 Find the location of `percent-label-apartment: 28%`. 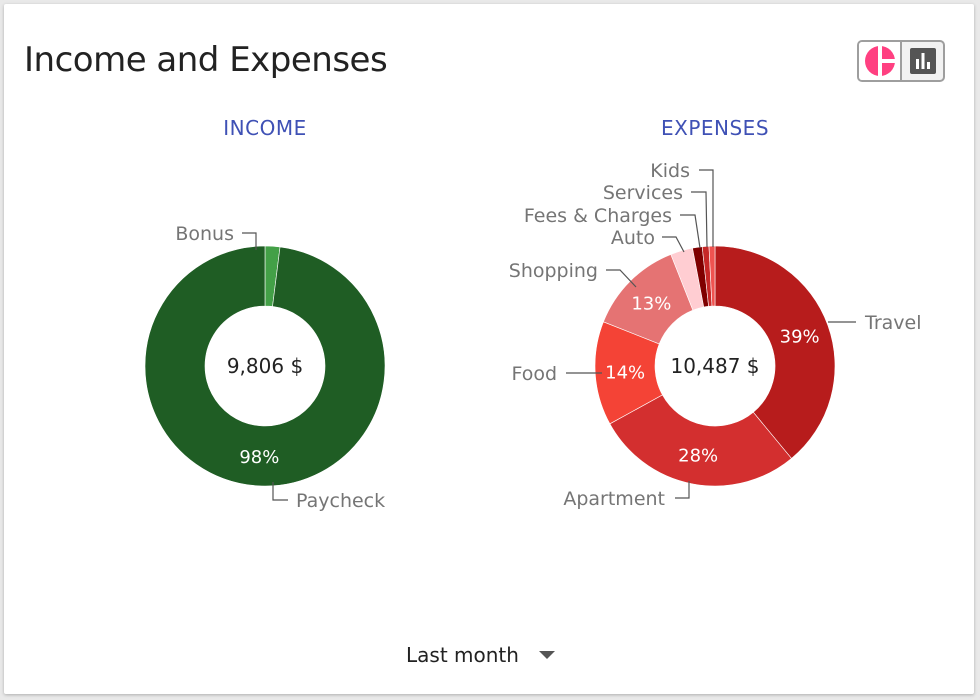

percent-label-apartment: 28% is located at coordinates (698, 455).